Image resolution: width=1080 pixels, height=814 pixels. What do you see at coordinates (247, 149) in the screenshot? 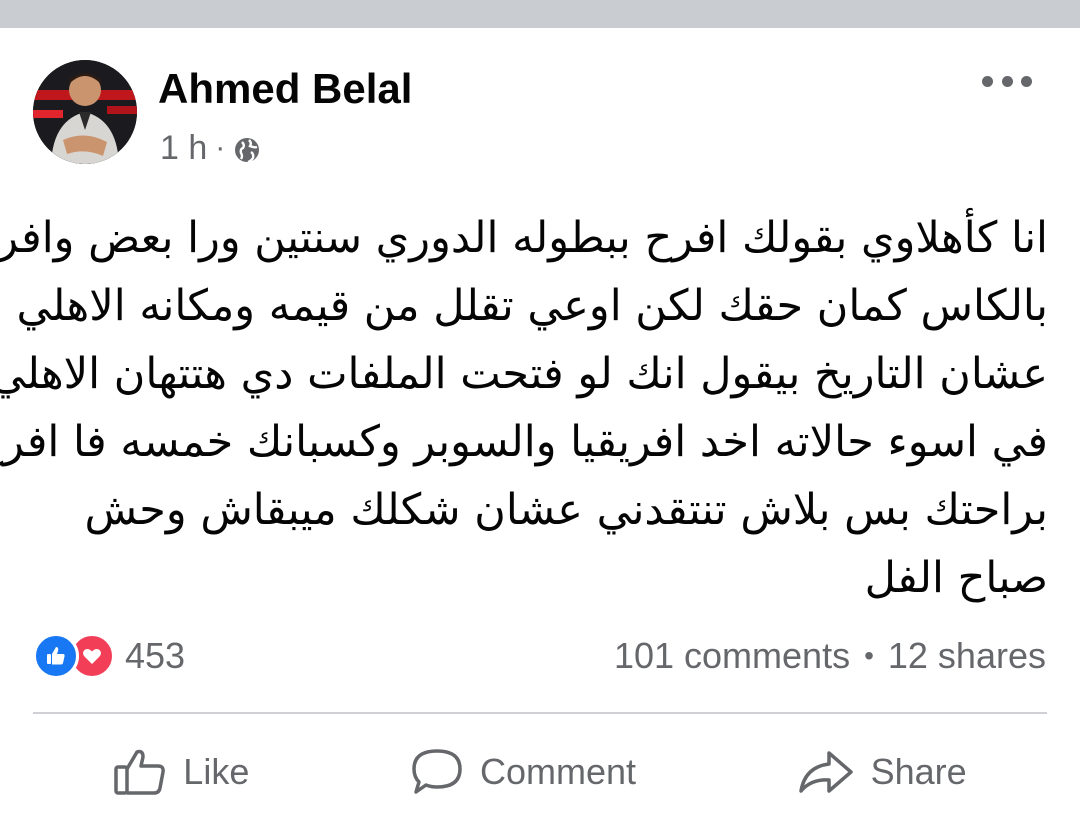
I see `globe-icon` at bounding box center [247, 149].